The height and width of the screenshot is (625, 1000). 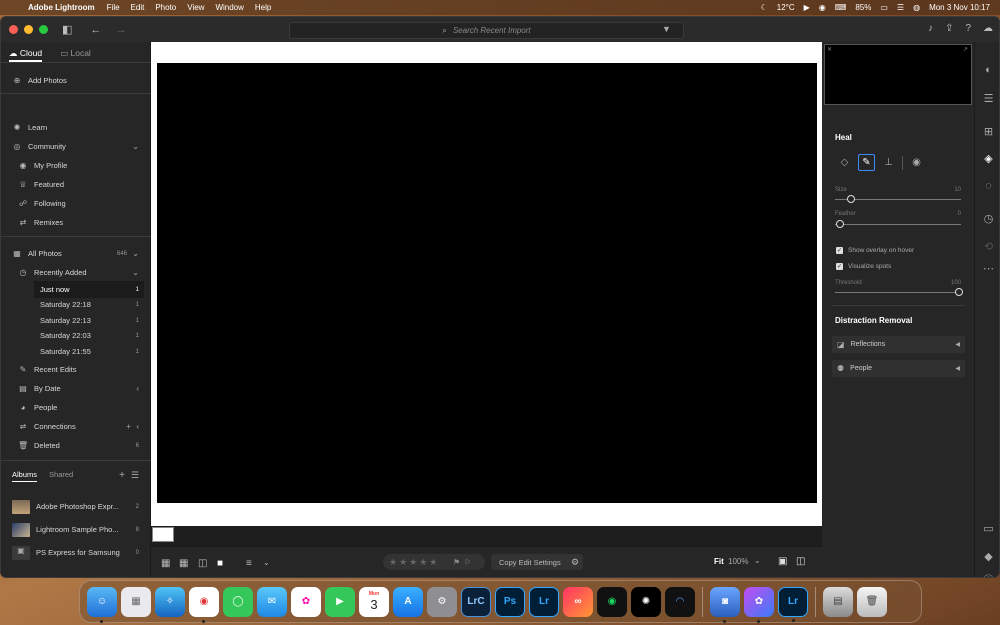 What do you see at coordinates (987, 158) in the screenshot?
I see `heal-eraser-icon: ◈` at bounding box center [987, 158].